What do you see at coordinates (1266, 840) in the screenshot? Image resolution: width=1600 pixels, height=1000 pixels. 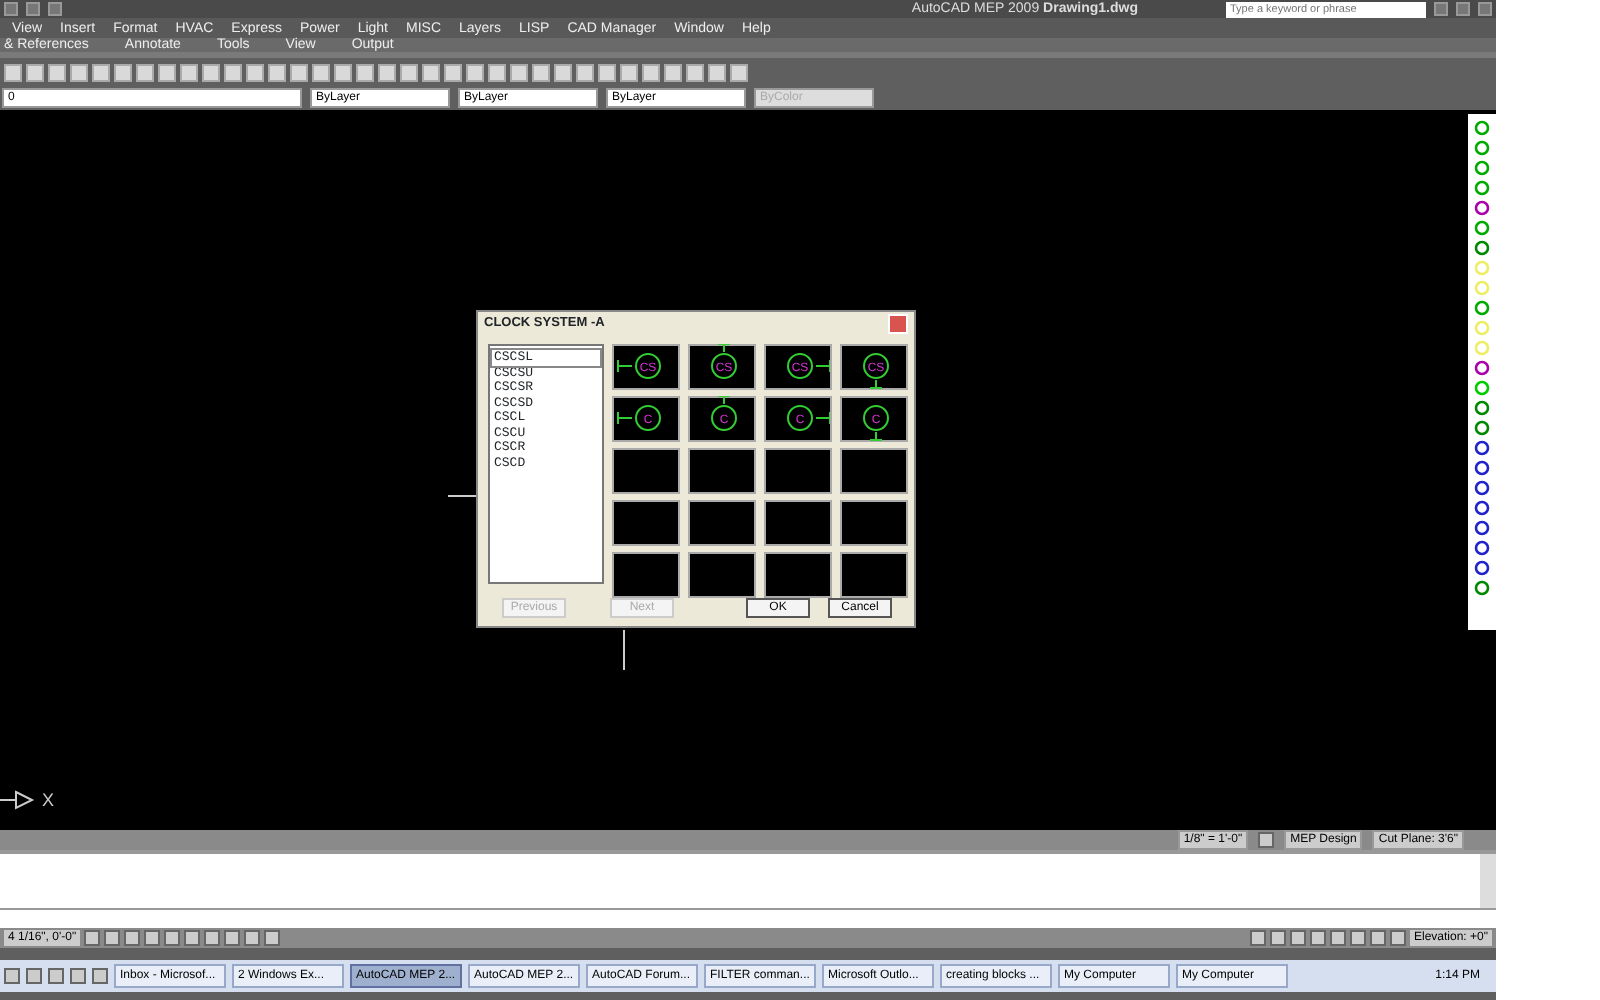 I see `annotation-icon` at bounding box center [1266, 840].